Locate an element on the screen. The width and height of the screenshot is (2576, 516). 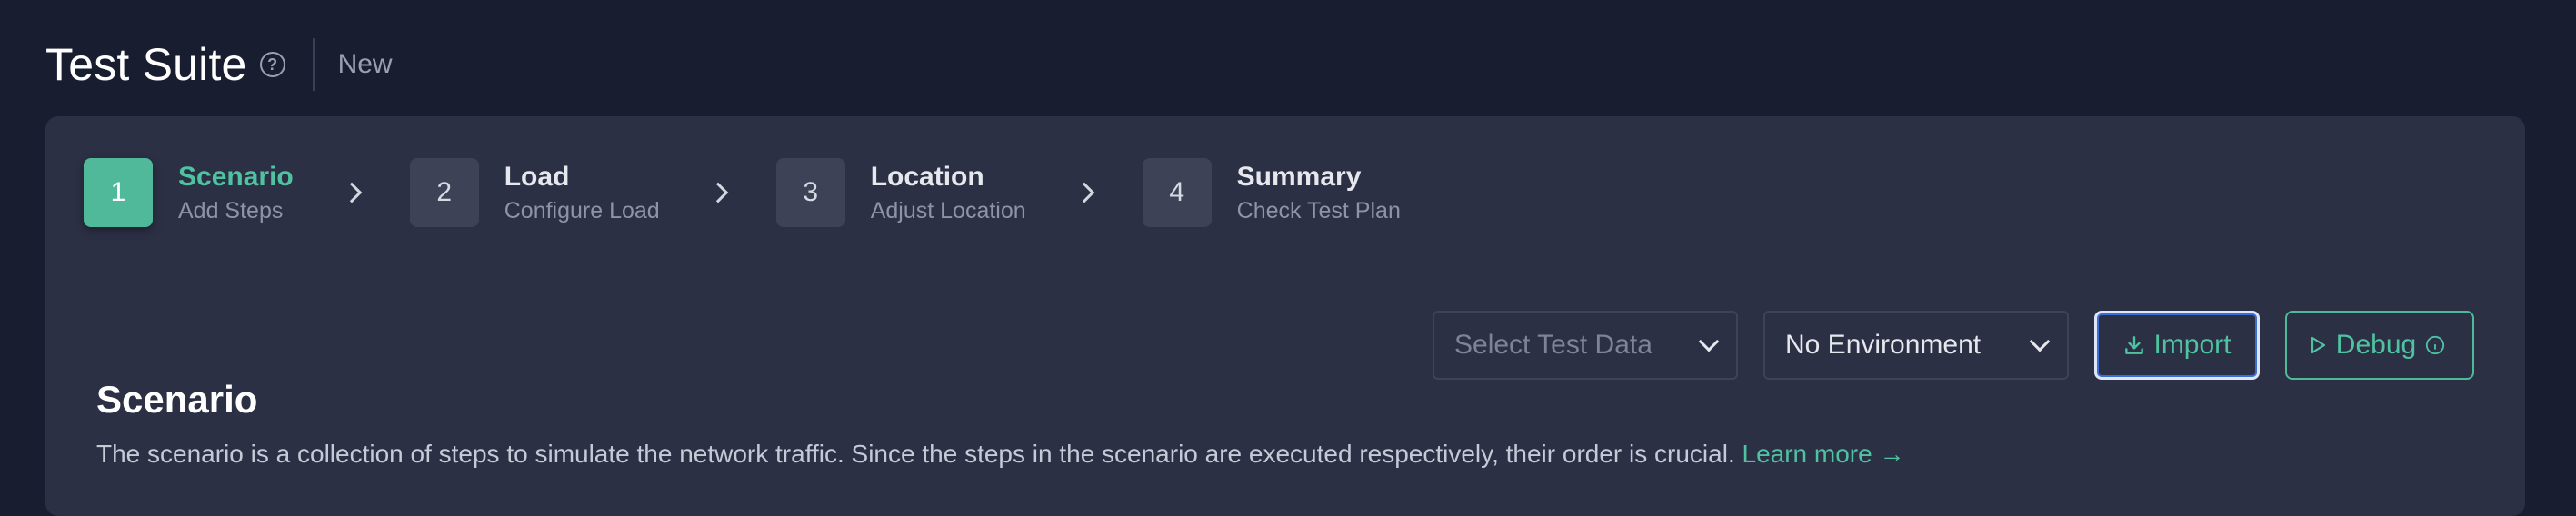
environment-value: No Environment is located at coordinates (1883, 345).